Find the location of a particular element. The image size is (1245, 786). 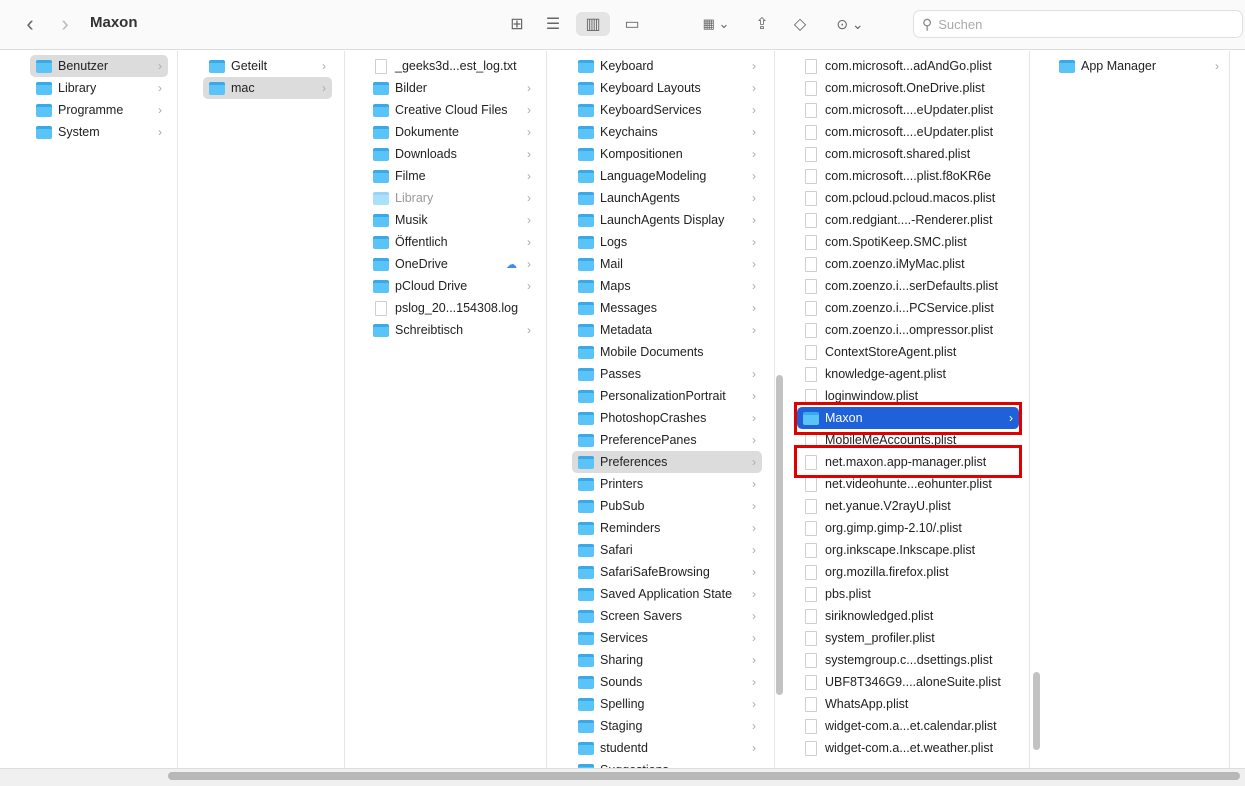

file-item: com.zoenzo.iMyMac.plist is located at coordinates (908, 264).